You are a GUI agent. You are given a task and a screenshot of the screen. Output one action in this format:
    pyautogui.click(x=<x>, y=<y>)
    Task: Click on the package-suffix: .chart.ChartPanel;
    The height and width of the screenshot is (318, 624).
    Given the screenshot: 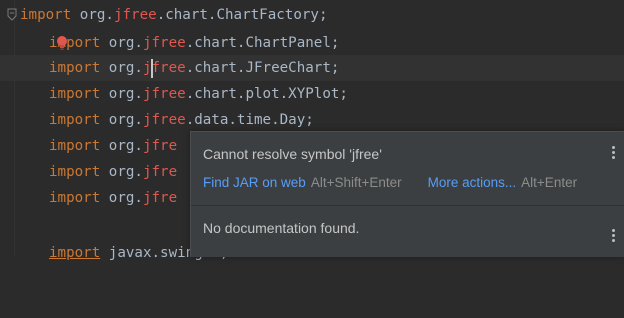 What is the action you would take?
    pyautogui.click(x=262, y=43)
    